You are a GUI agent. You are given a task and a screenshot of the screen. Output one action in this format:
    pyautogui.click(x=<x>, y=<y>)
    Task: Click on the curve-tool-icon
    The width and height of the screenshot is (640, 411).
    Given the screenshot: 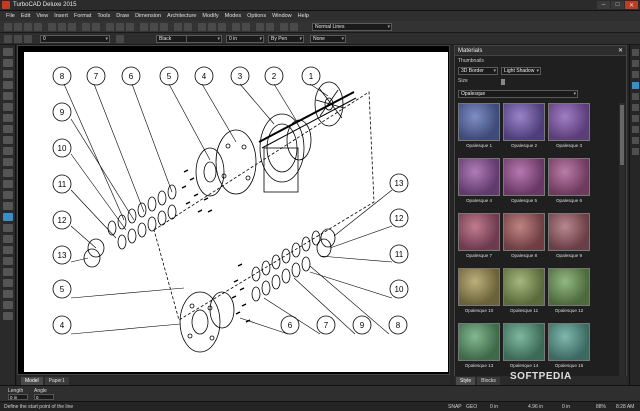 What is the action you would take?
    pyautogui.click(x=8, y=129)
    